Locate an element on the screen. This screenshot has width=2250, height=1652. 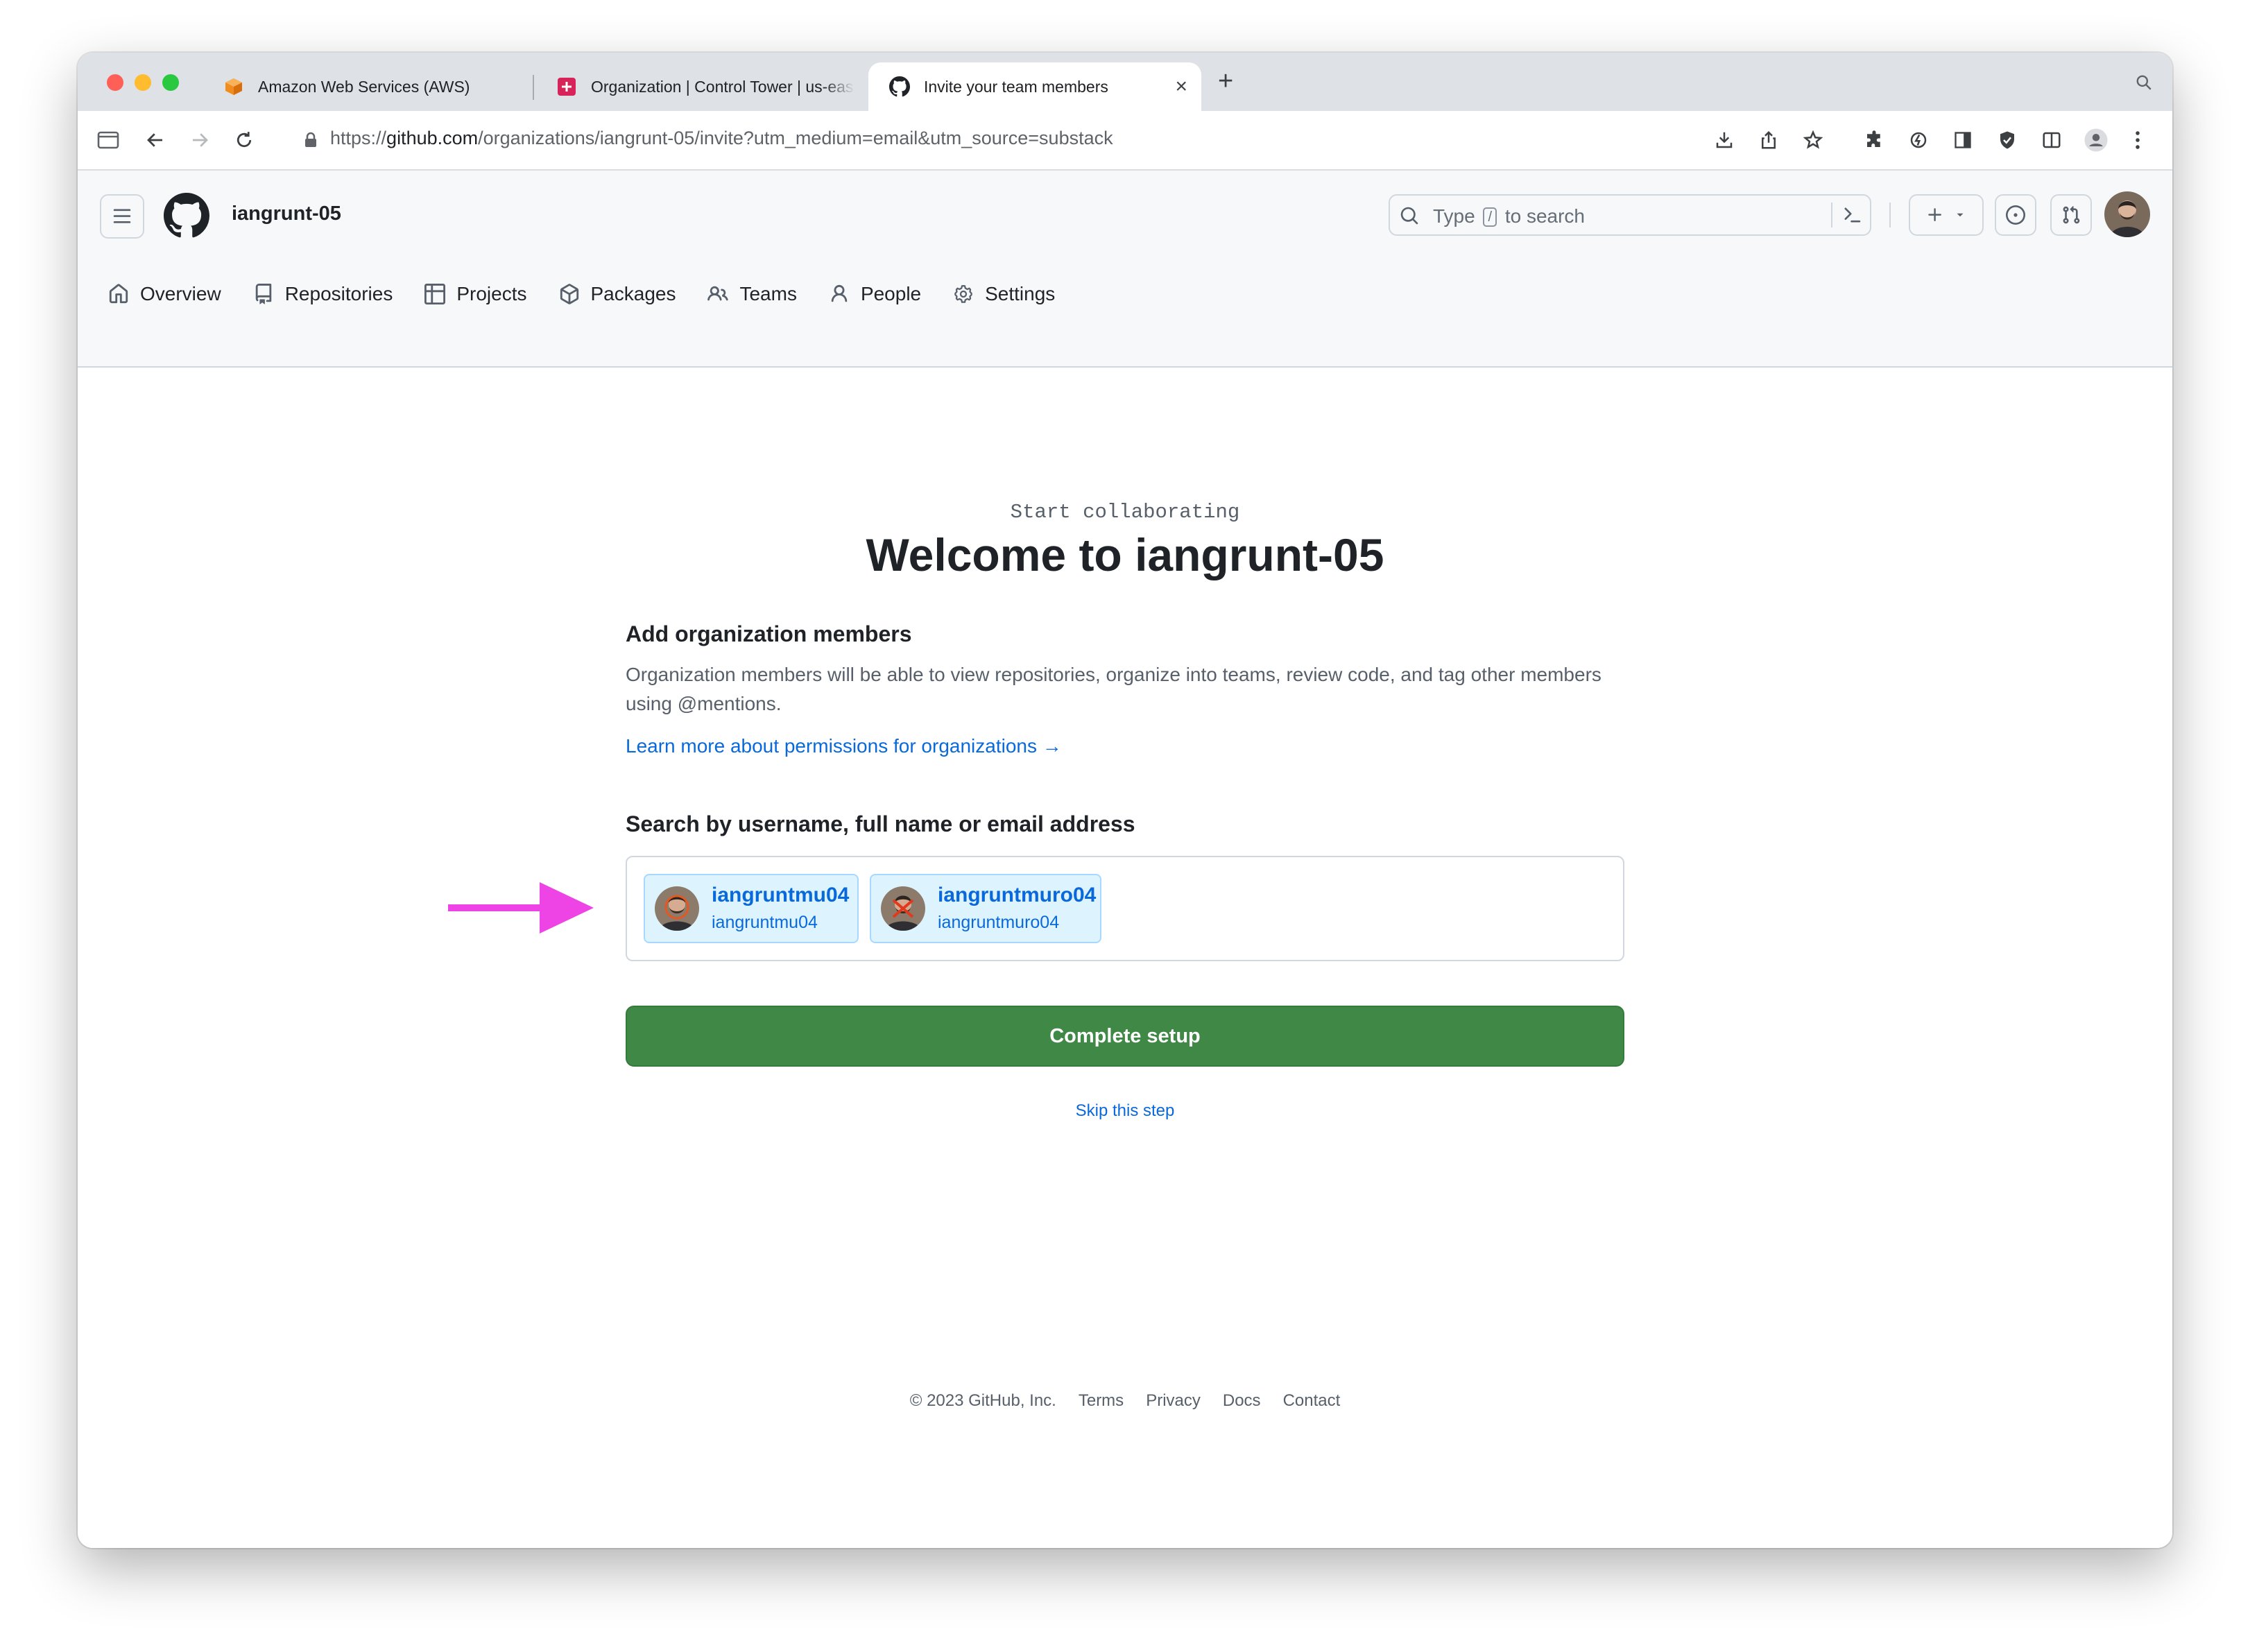
header-divider is located at coordinates (1890, 215).